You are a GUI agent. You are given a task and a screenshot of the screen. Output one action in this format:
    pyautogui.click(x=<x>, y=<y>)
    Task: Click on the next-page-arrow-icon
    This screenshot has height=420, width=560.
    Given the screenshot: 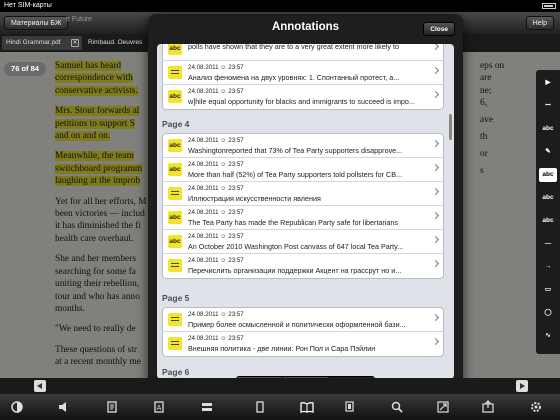 What is the action you would take?
    pyautogui.click(x=522, y=386)
    